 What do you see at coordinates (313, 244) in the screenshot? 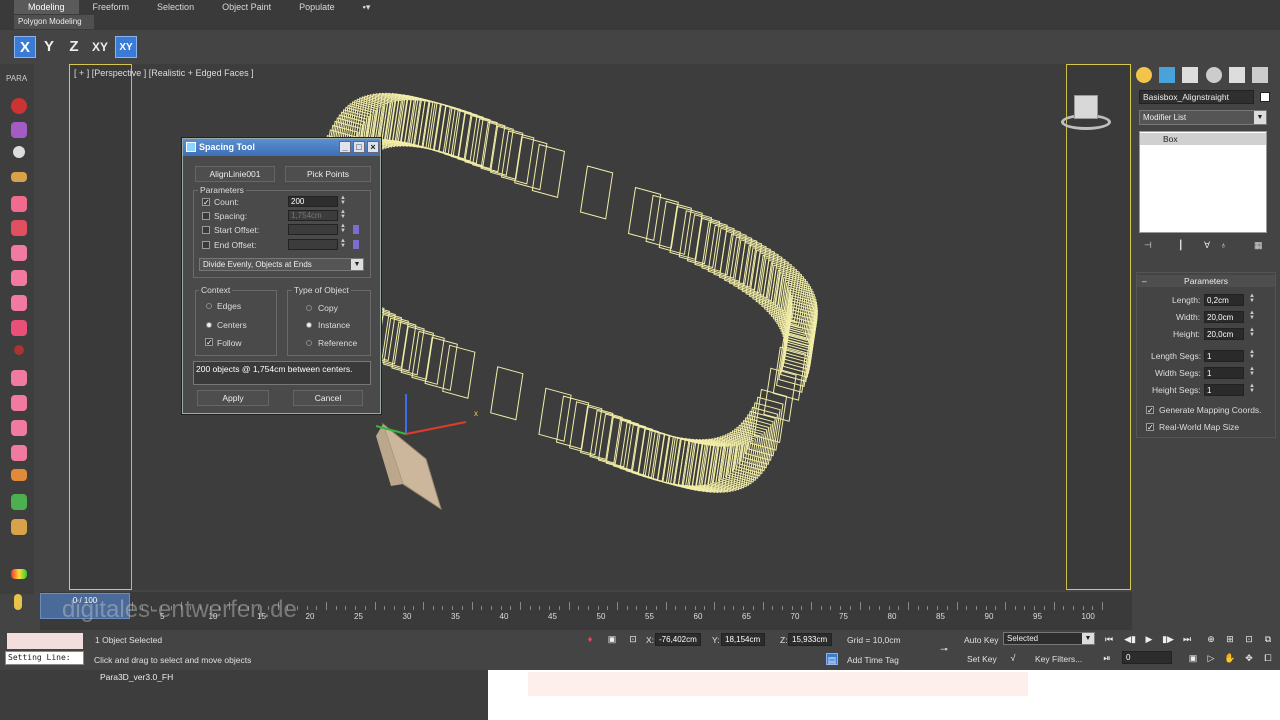
I see `end-offset-field` at bounding box center [313, 244].